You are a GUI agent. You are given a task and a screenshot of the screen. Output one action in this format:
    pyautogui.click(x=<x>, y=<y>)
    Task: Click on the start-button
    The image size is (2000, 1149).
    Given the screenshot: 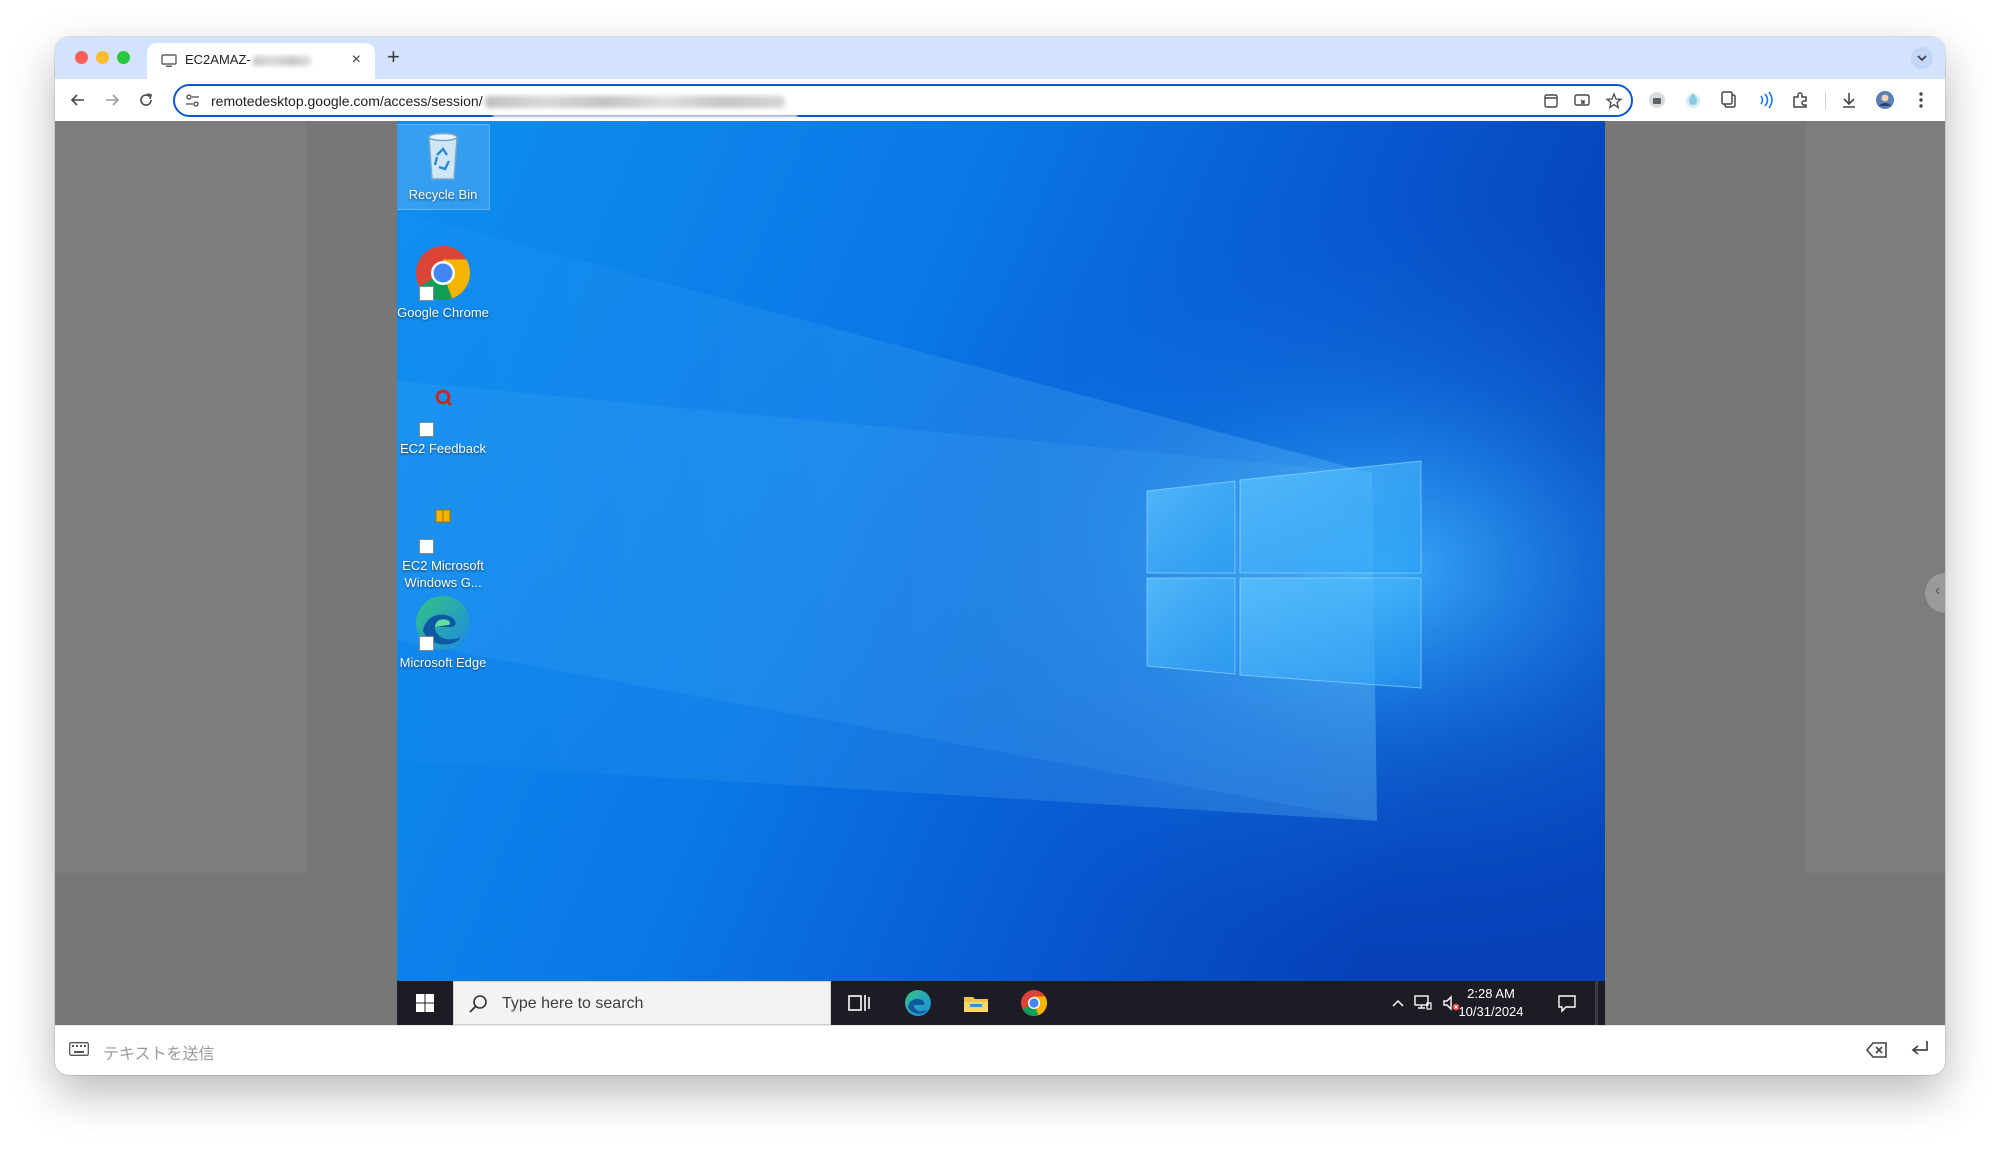 What is the action you would take?
    pyautogui.click(x=425, y=1003)
    